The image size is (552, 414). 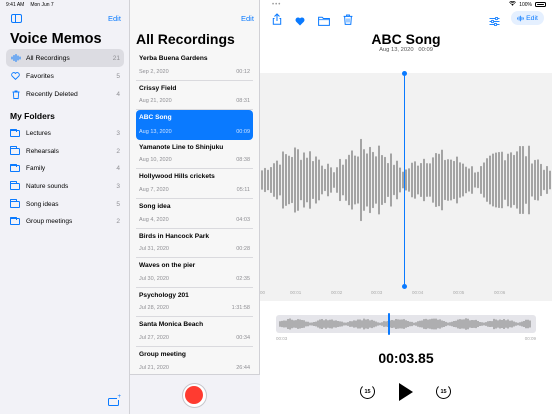 I want to click on skip-forward-15-button: 15, so click(x=443, y=391).